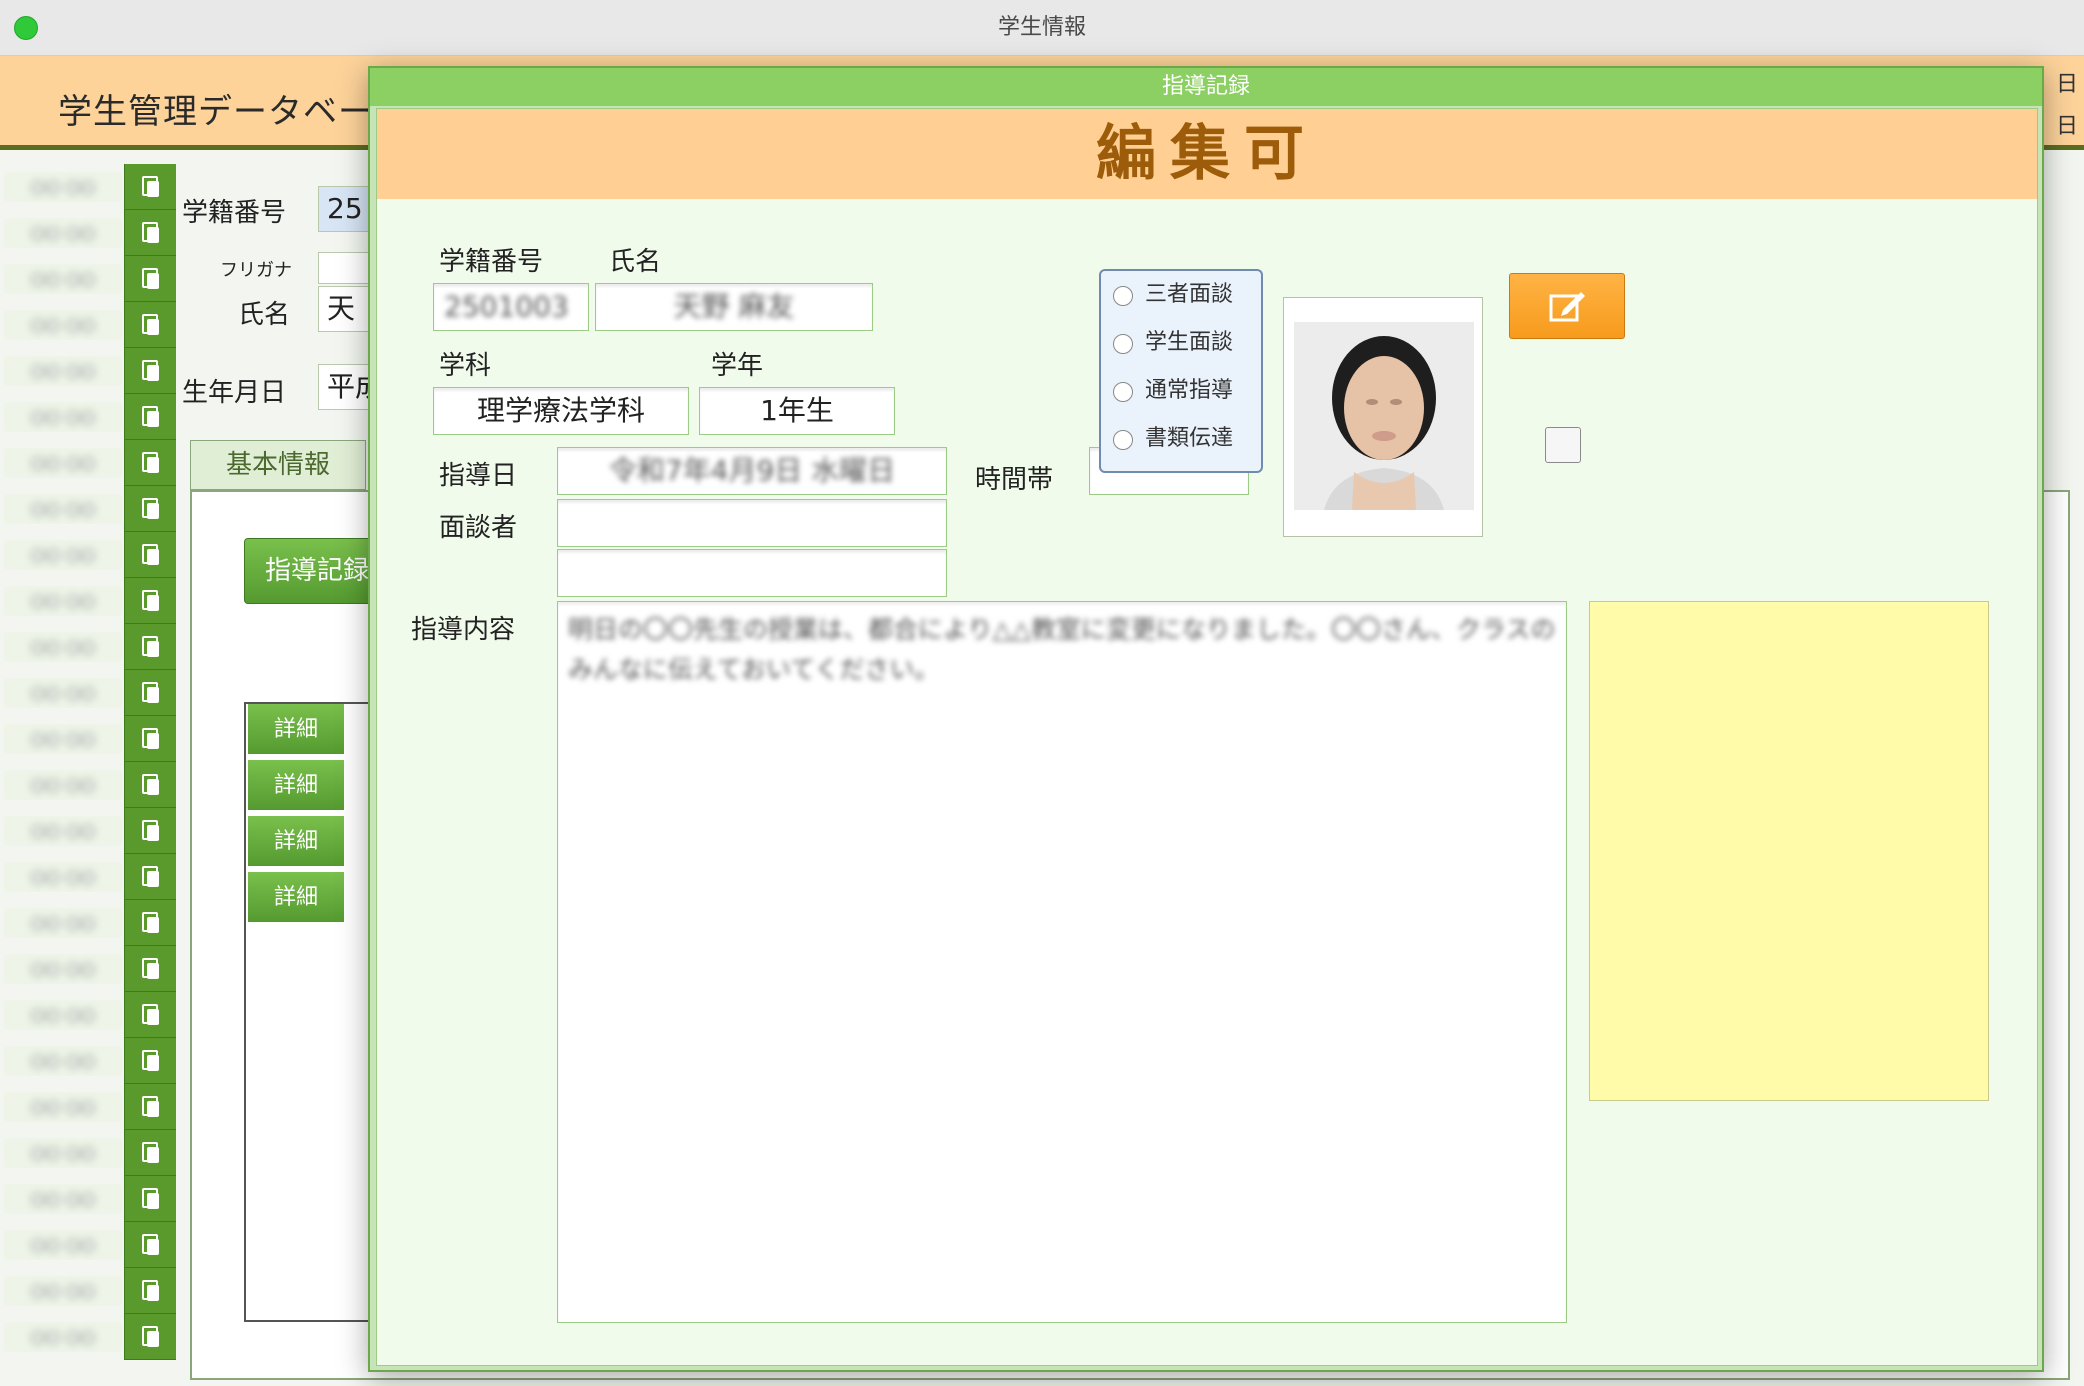 Image resolution: width=2084 pixels, height=1386 pixels. I want to click on department-field: 理学療法学科, so click(561, 411).